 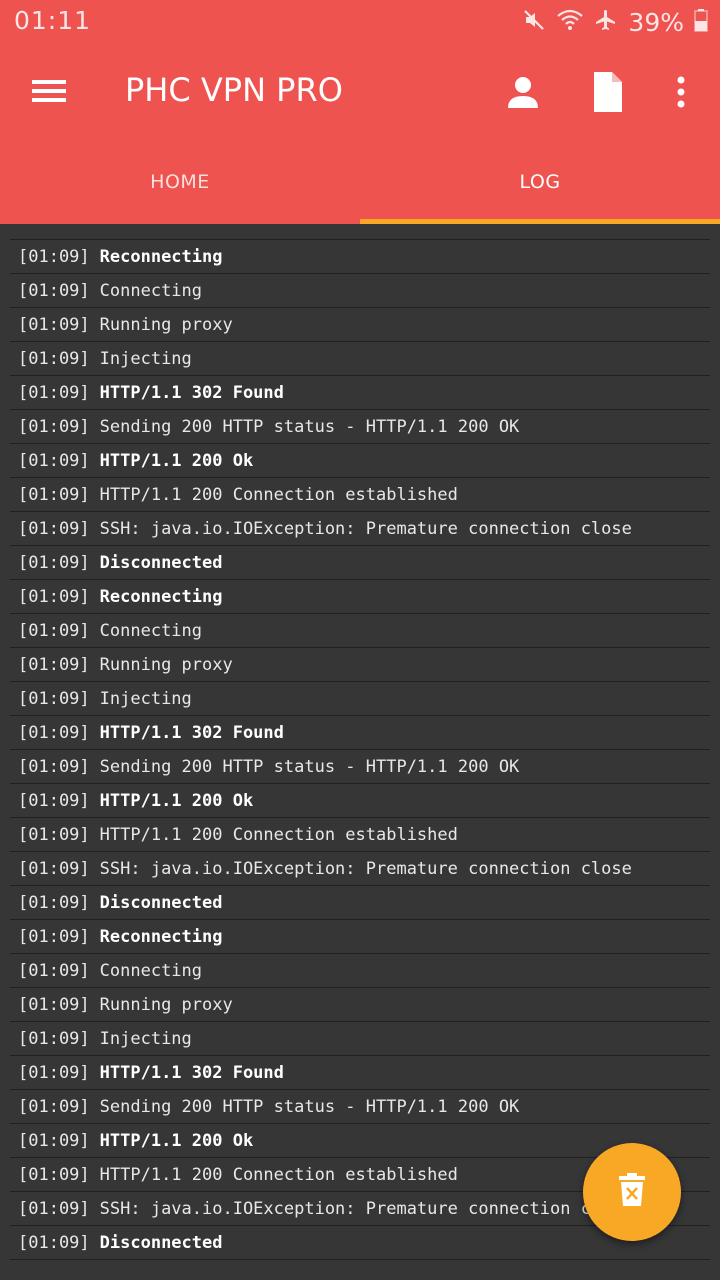 I want to click on app-bar: PHC VPN PRO, so click(x=360, y=92).